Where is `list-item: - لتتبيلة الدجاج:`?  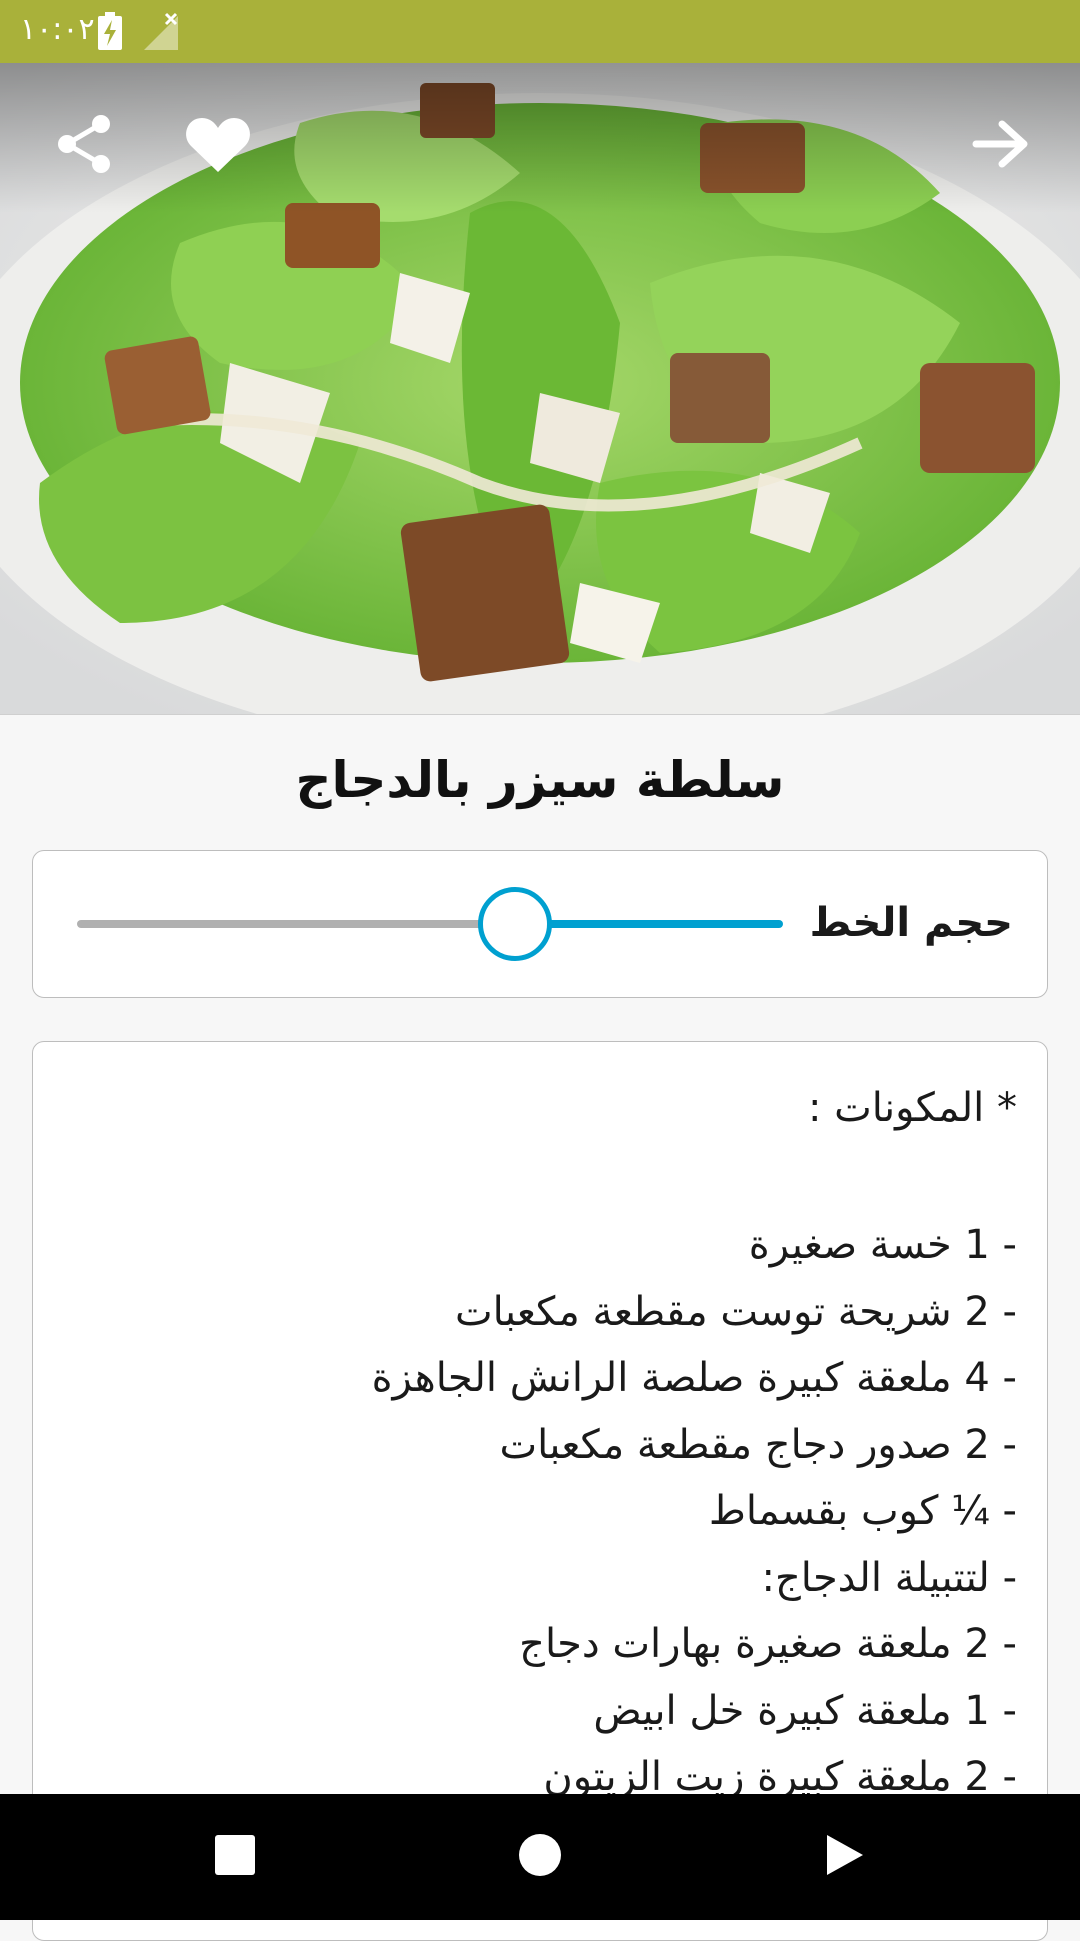 list-item: - لتتبيلة الدجاج: is located at coordinates (889, 1577).